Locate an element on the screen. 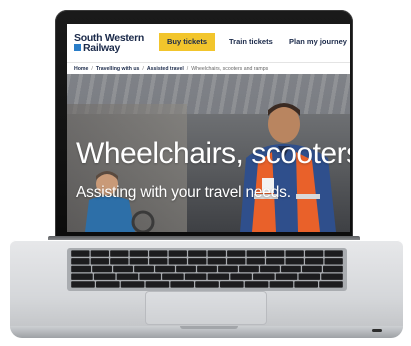 This screenshot has height=346, width=411. nav-plan-my-journey: Plan my journey is located at coordinates (318, 42).